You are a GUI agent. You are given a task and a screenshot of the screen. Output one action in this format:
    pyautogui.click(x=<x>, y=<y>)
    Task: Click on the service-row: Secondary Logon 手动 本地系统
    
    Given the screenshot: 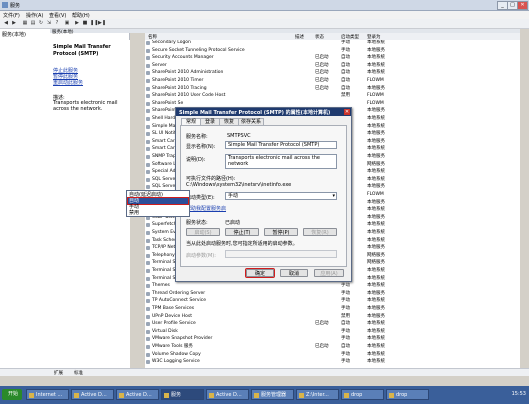 What is the action you would take?
    pyautogui.click(x=332, y=43)
    